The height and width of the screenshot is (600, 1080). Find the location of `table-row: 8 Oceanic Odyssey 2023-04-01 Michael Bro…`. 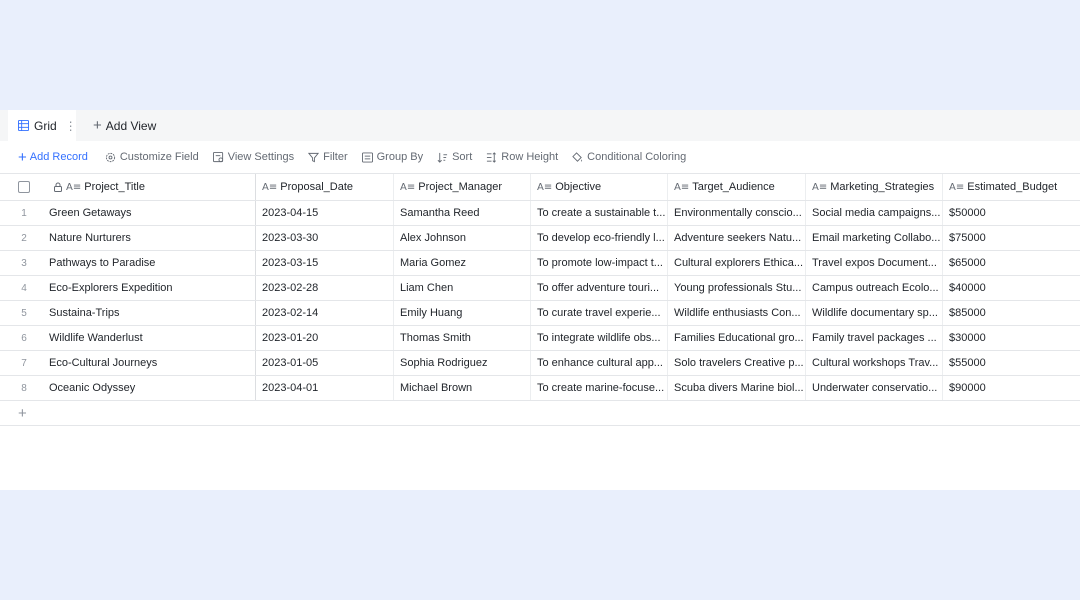

table-row: 8 Oceanic Odyssey 2023-04-01 Michael Bro… is located at coordinates (540, 388).